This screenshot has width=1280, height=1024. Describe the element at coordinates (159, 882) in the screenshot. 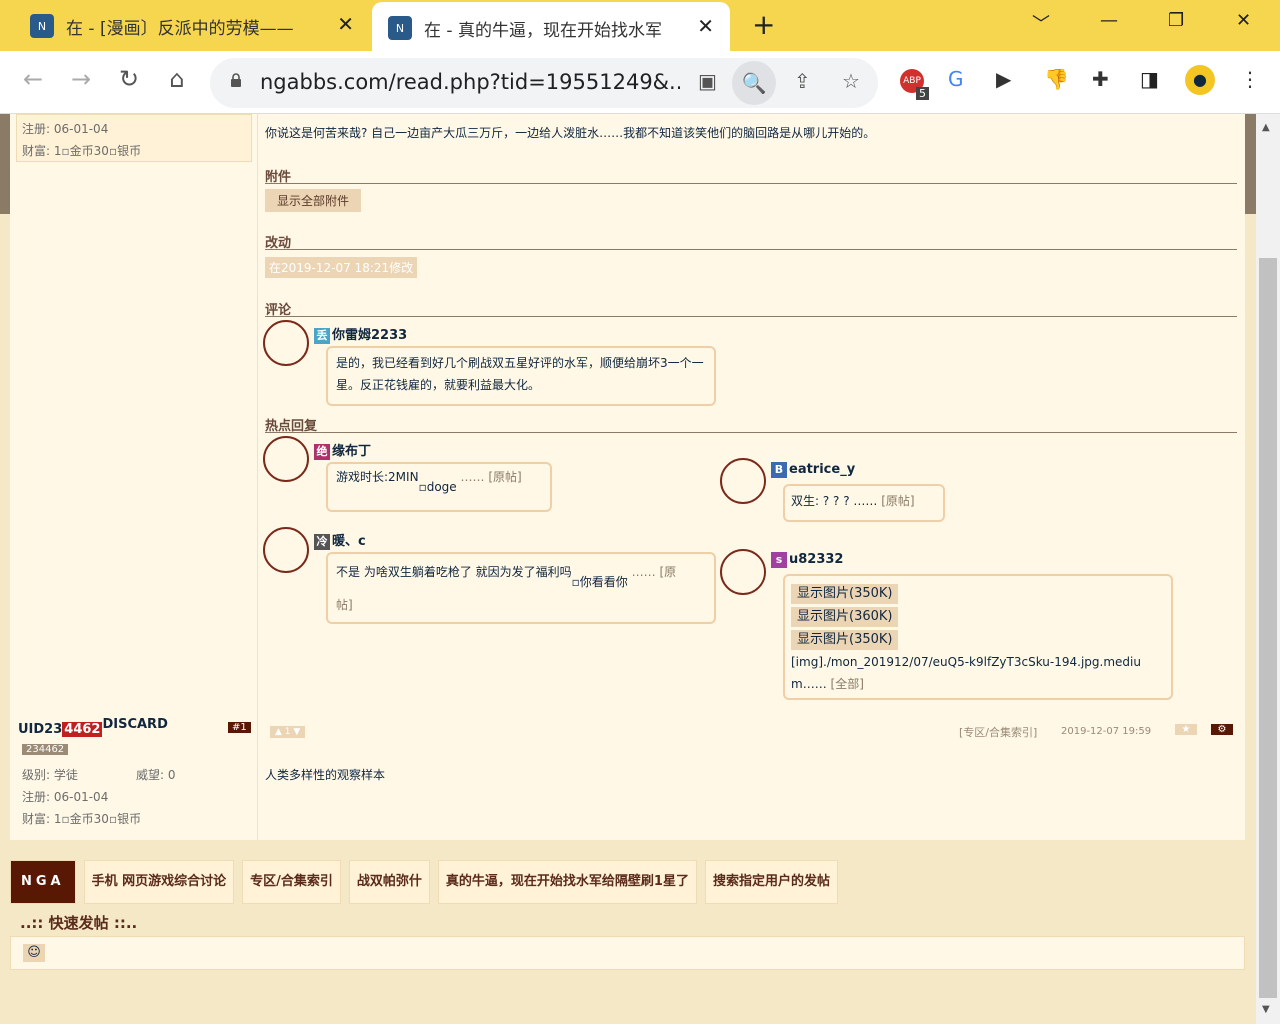

I see `breadcrumb-item: 手机 网页游戏综合讨论` at that location.